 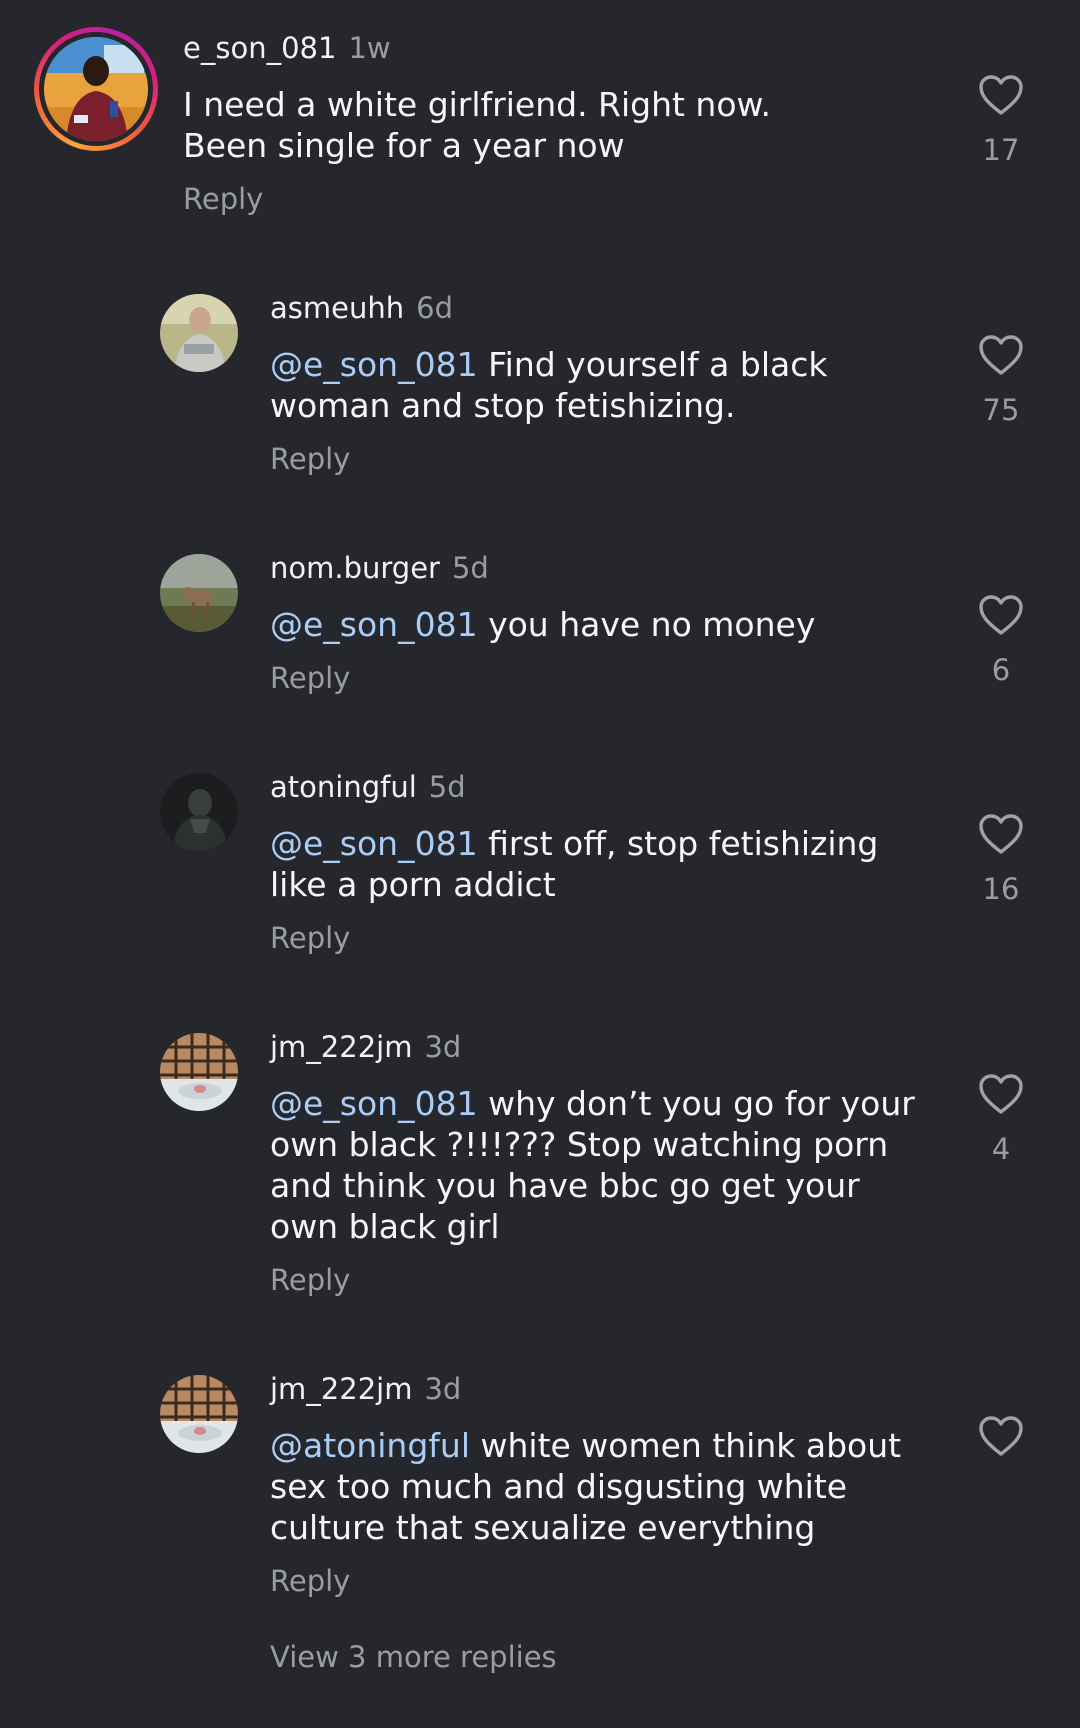 What do you see at coordinates (1001, 670) in the screenshot?
I see `like-count: 6` at bounding box center [1001, 670].